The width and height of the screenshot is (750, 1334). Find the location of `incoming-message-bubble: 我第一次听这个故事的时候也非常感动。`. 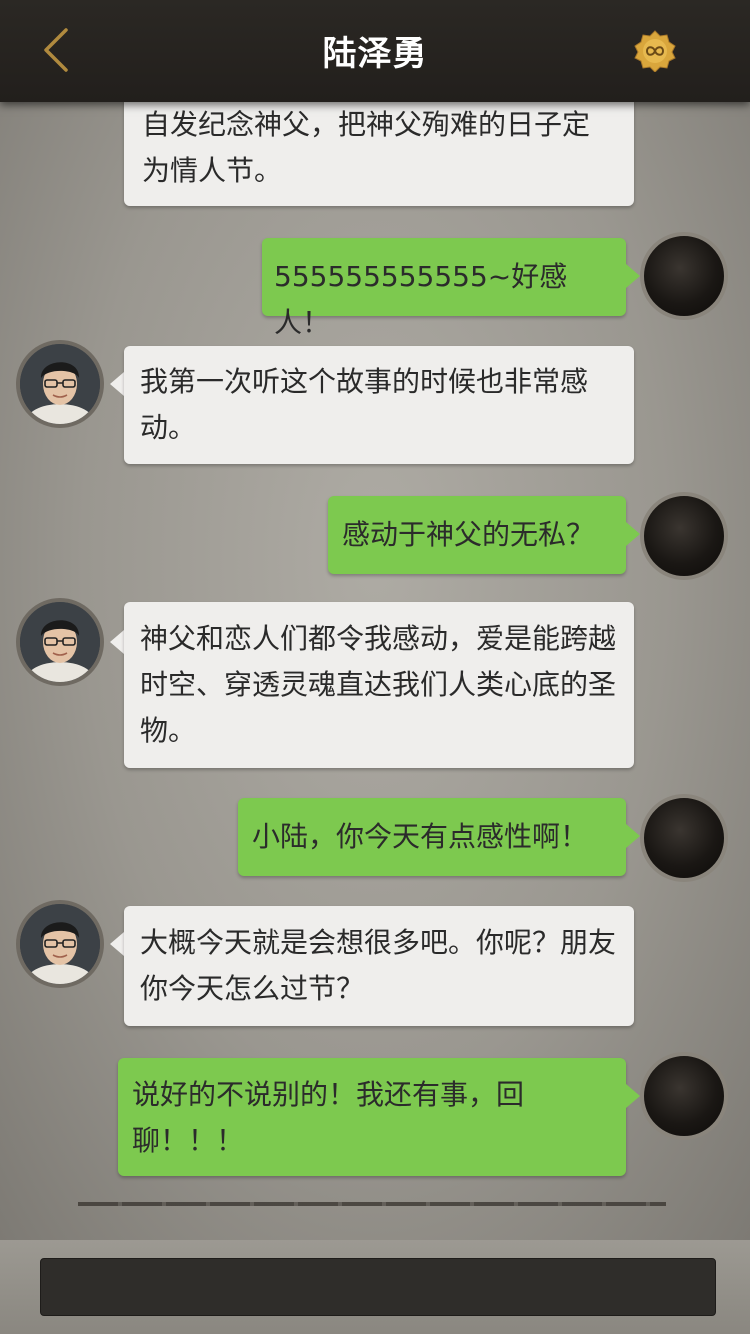

incoming-message-bubble: 我第一次听这个故事的时候也非常感动。 is located at coordinates (379, 405).